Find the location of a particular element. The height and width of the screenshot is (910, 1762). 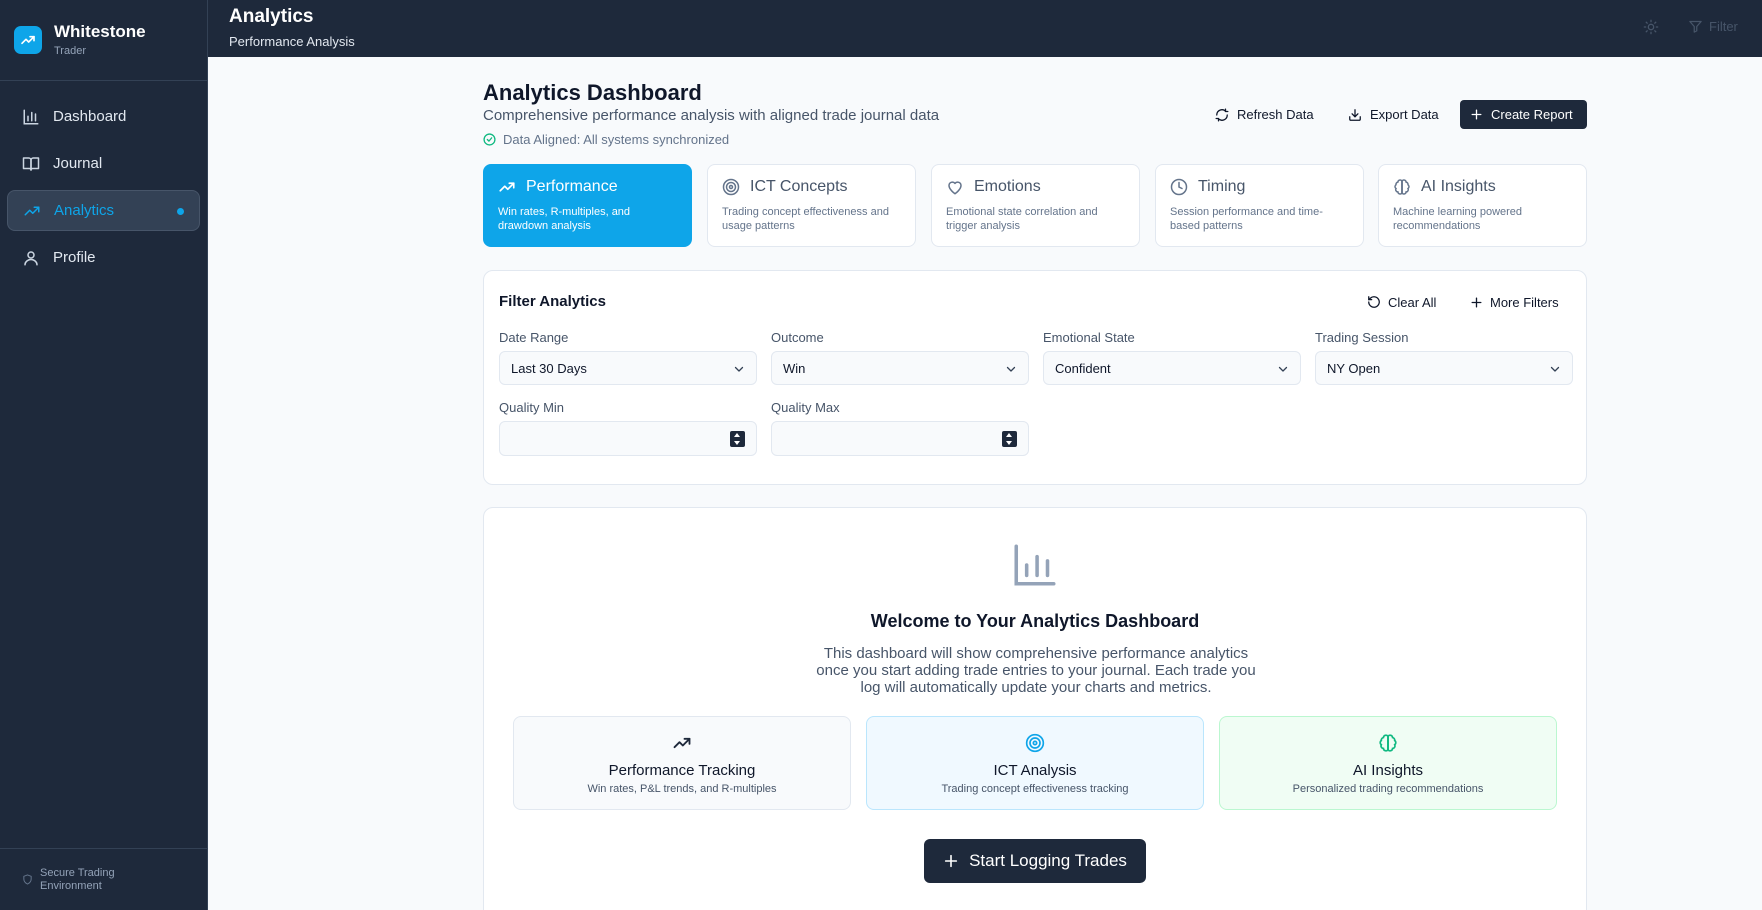

quality-max-input is located at coordinates (900, 438).